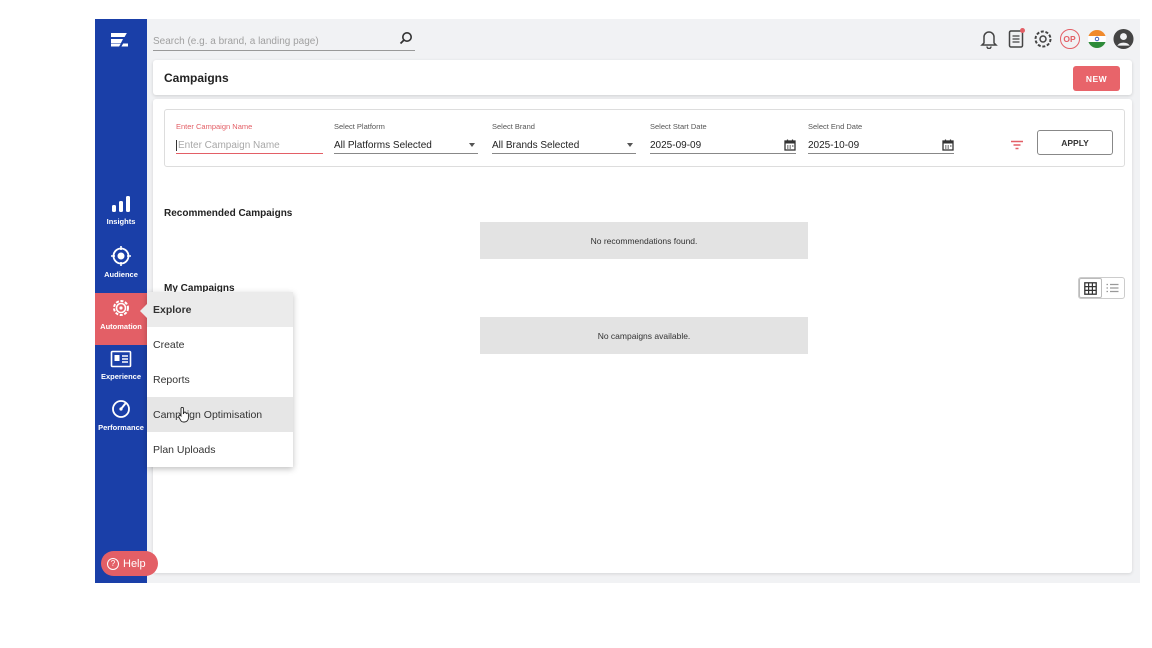 The width and height of the screenshot is (1152, 648). Describe the element at coordinates (676, 145) in the screenshot. I see `start-date-value: 2025-09-09` at that location.